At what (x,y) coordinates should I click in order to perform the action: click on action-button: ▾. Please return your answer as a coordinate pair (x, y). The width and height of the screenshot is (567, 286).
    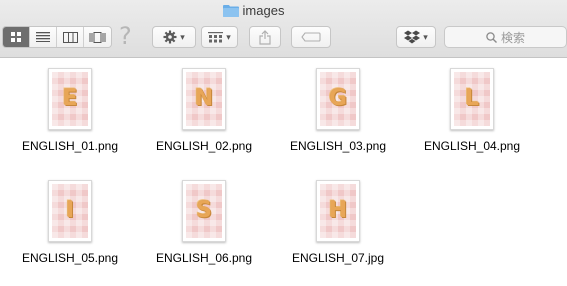
    Looking at the image, I should click on (174, 37).